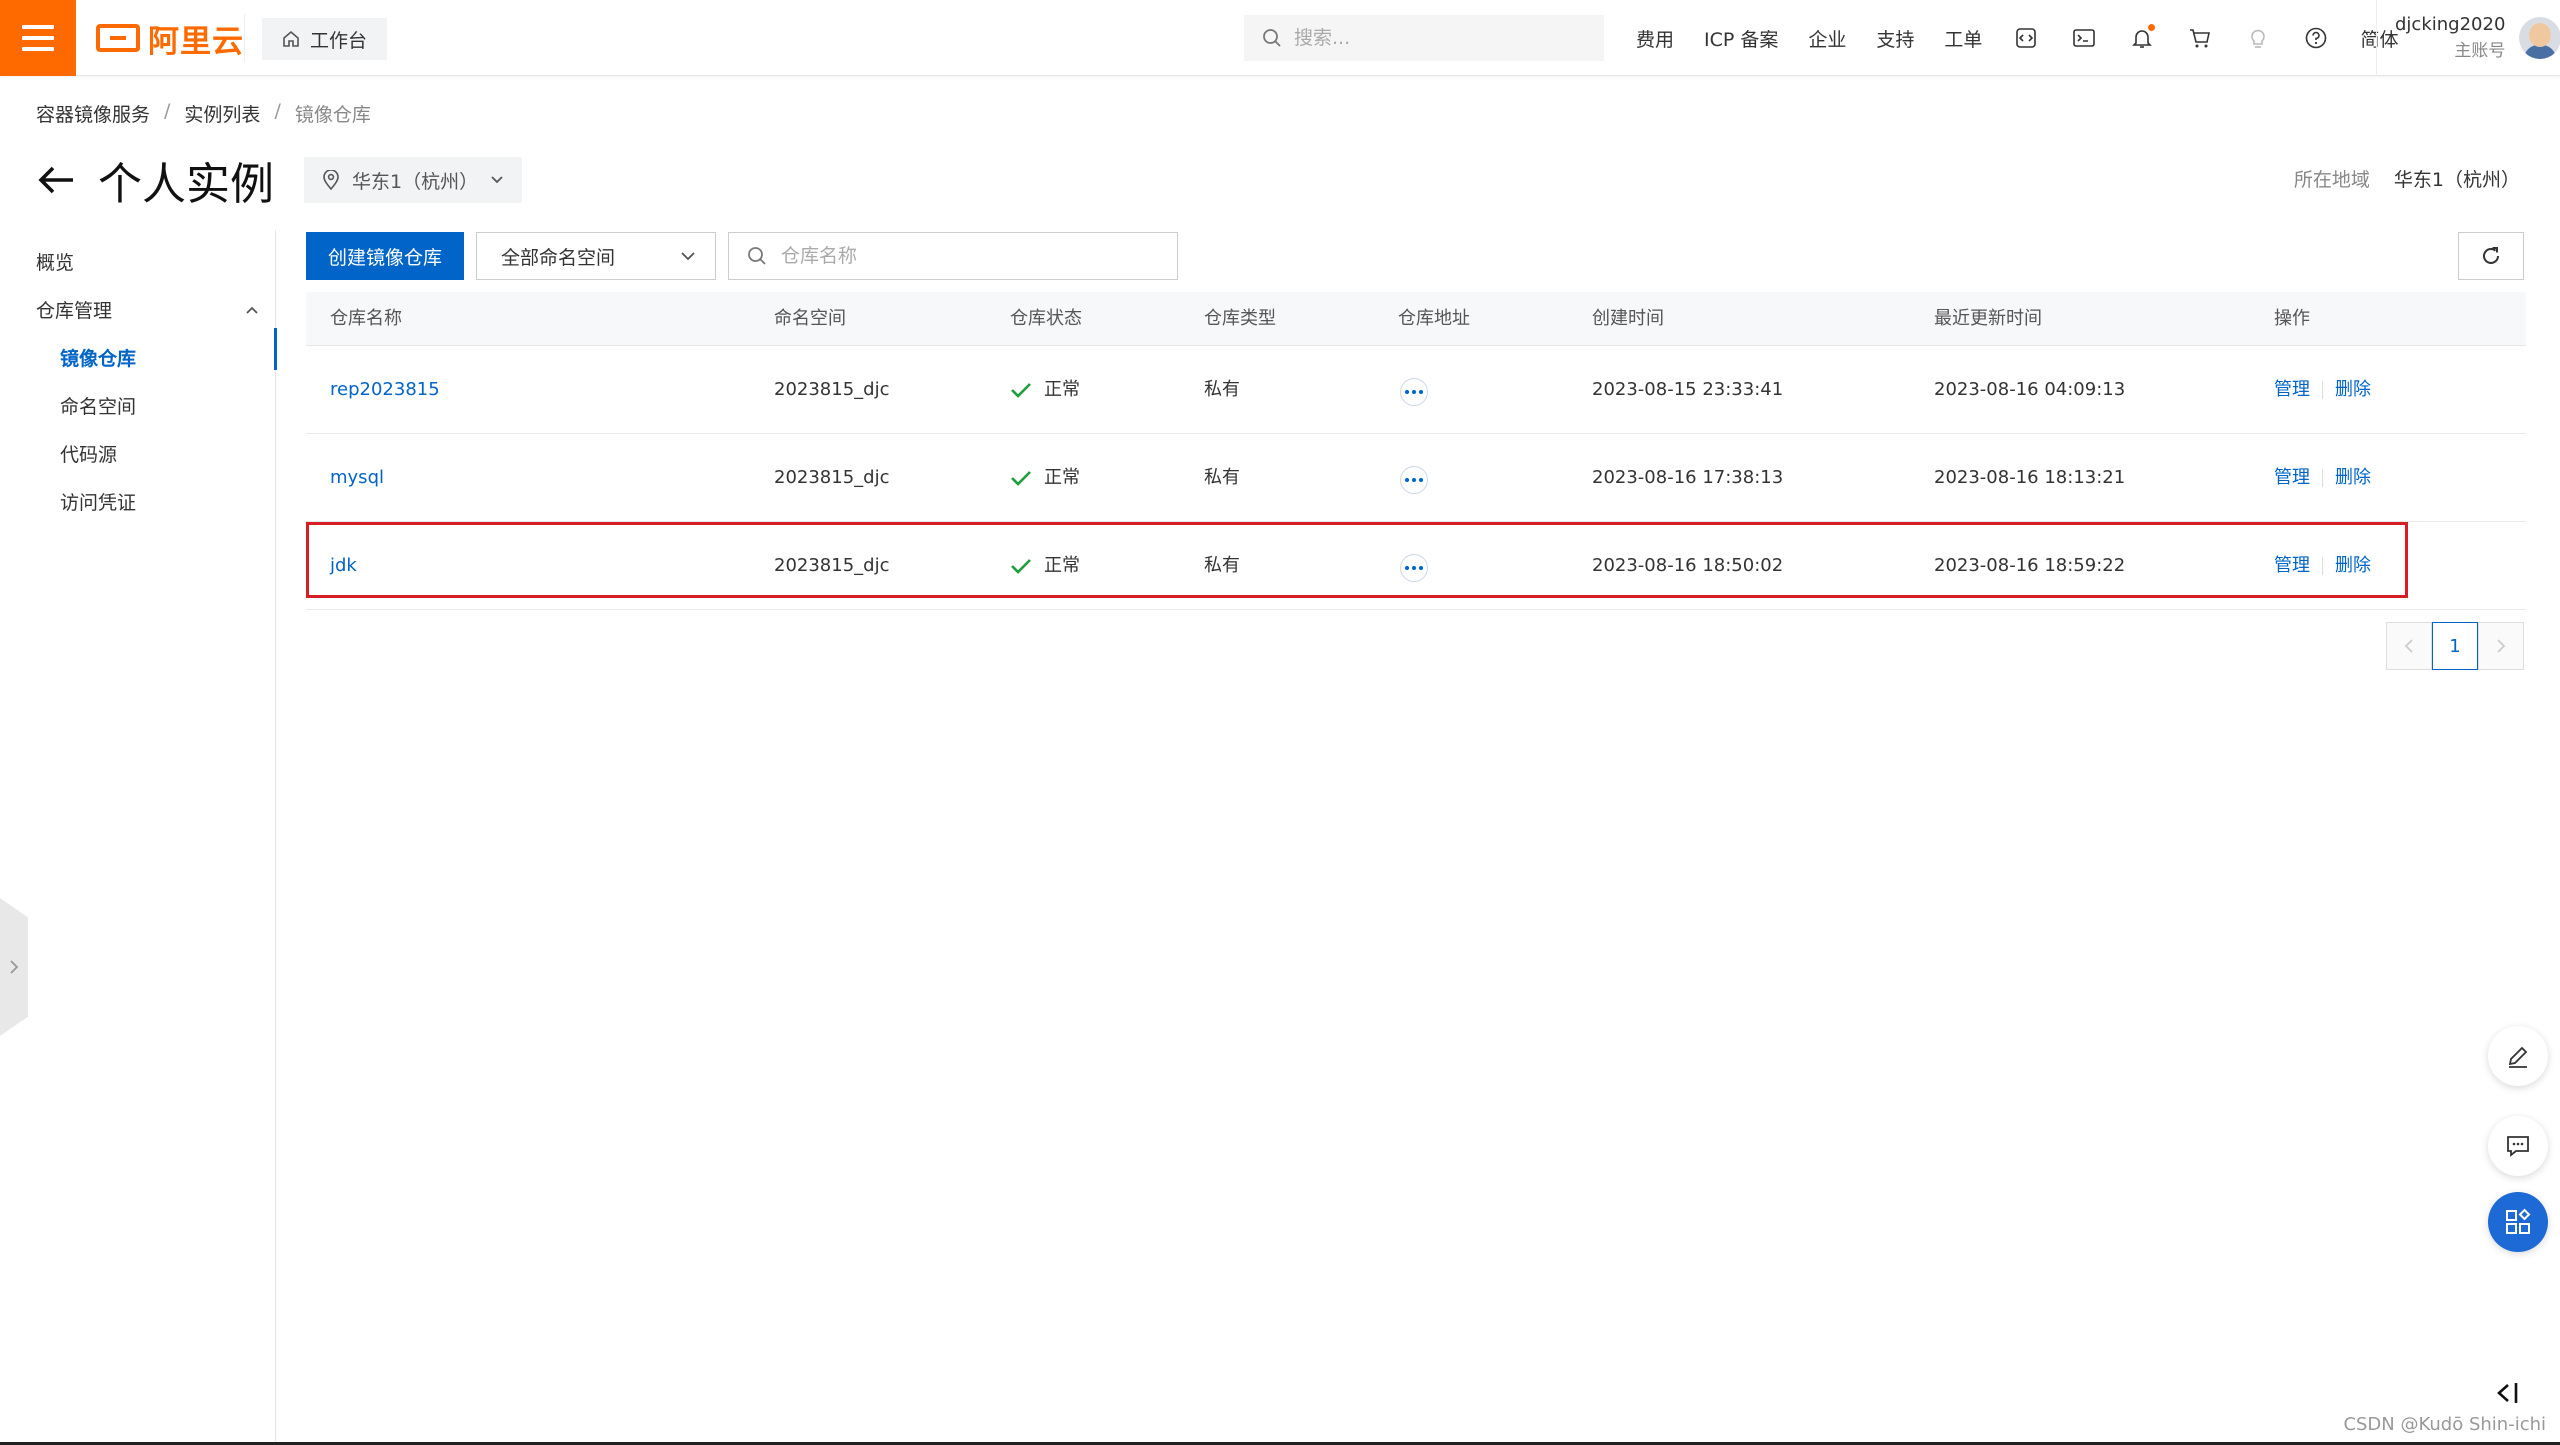 This screenshot has width=2560, height=1445. I want to click on account-names: djcking2020 主账号, so click(2450, 38).